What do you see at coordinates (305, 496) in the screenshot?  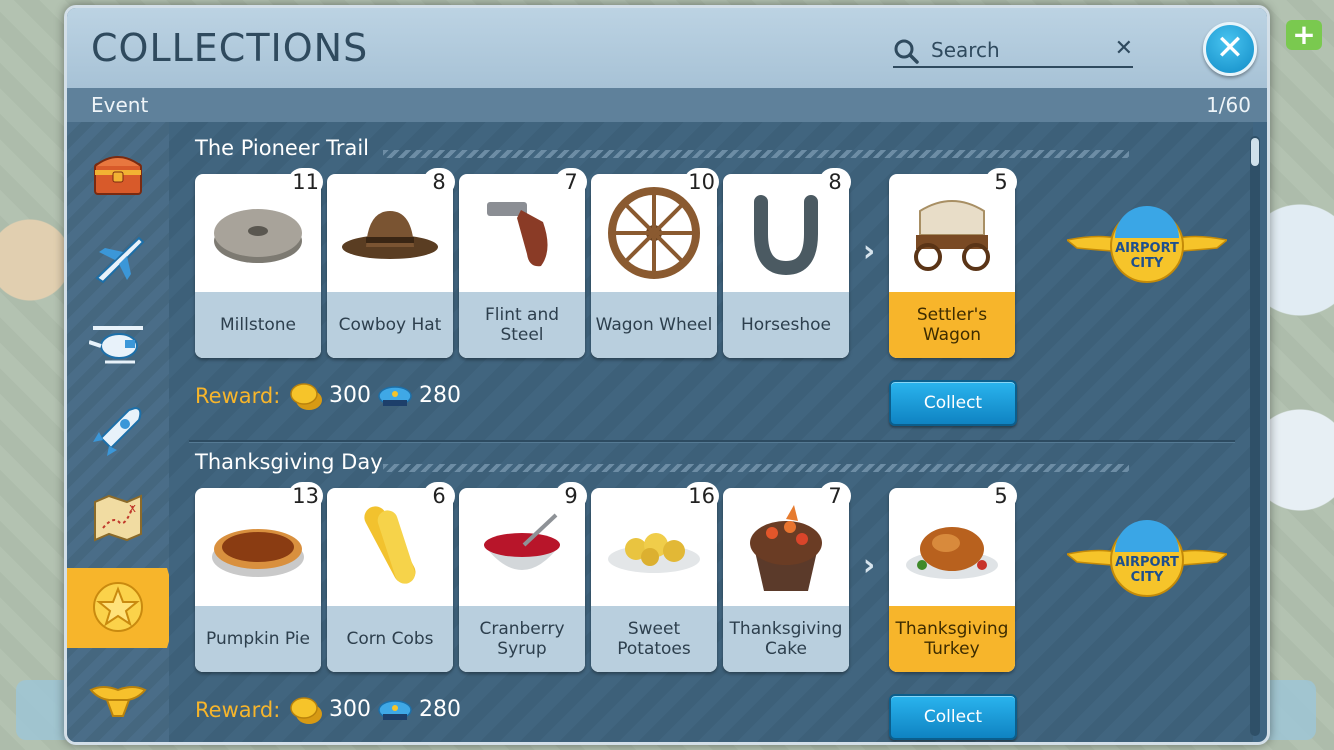 I see `item-count: 13` at bounding box center [305, 496].